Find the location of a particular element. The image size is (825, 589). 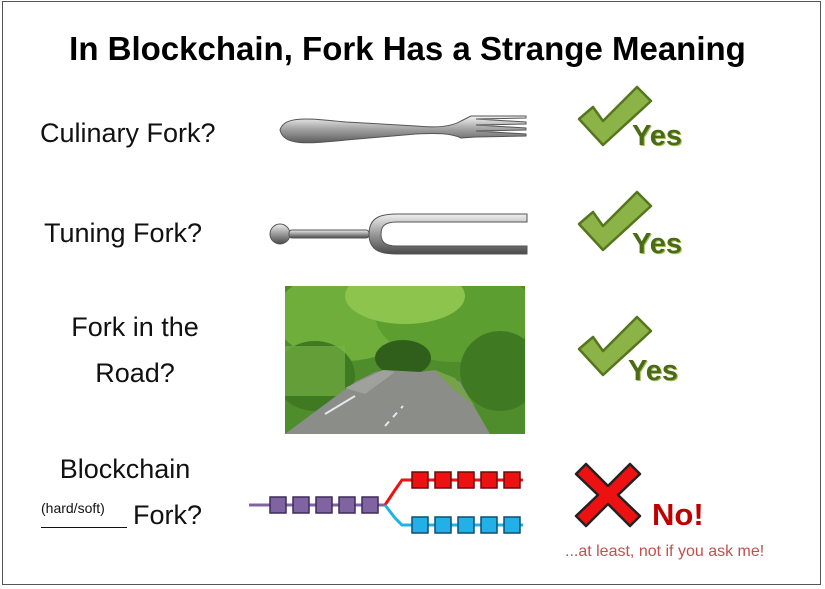

footnote: ...at least, not if you ask me! is located at coordinates (665, 551).